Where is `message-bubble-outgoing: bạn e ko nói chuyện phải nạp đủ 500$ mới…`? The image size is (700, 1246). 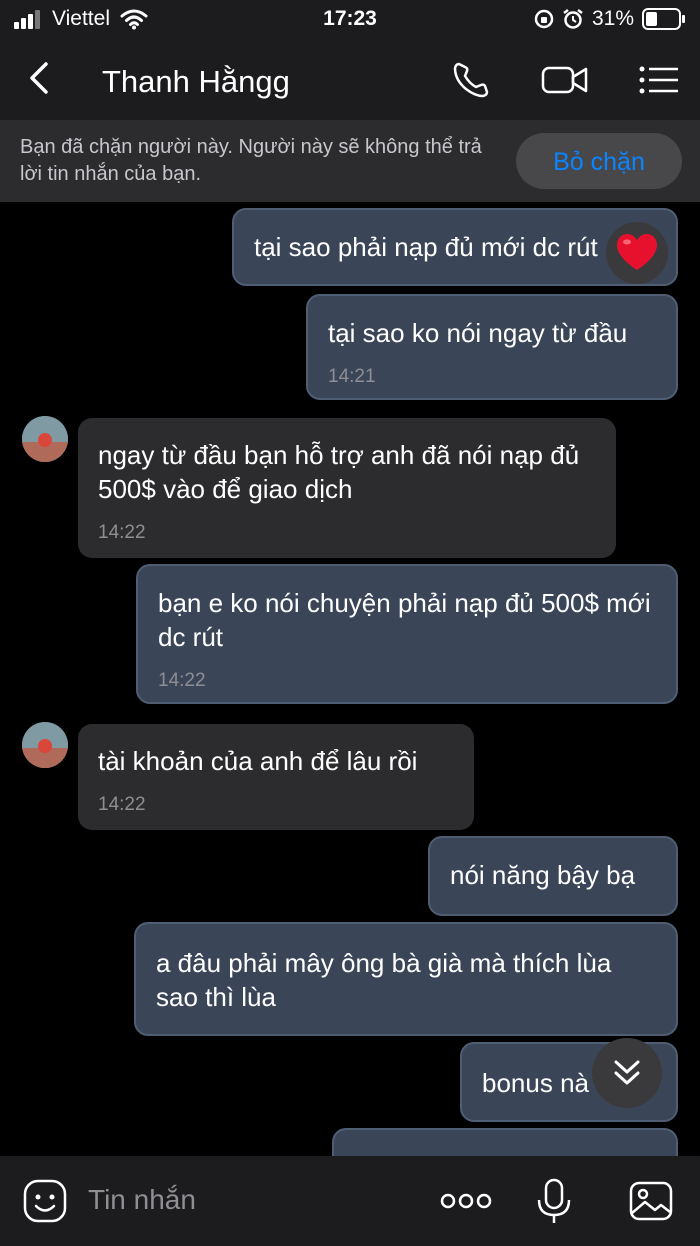
message-bubble-outgoing: bạn e ko nói chuyện phải nạp đủ 500$ mới… is located at coordinates (407, 634).